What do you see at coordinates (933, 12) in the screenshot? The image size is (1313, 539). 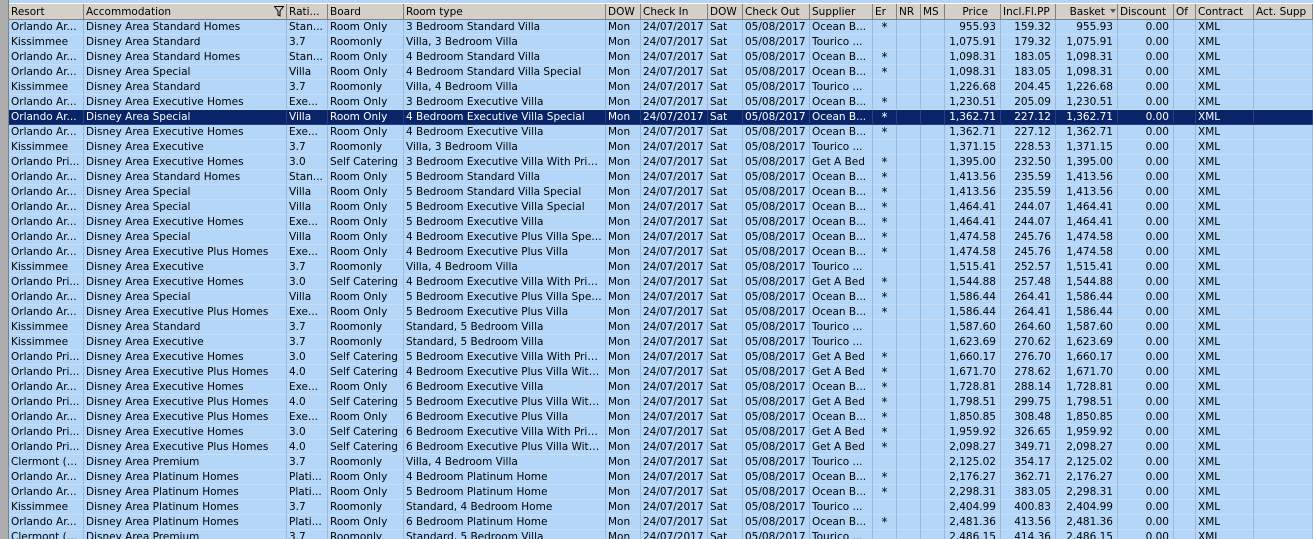 I see `column-header-ms: MS` at bounding box center [933, 12].